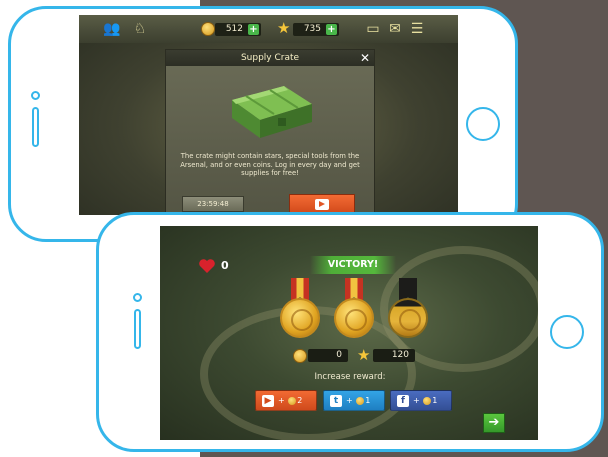 The width and height of the screenshot is (608, 457). I want to click on video-offer-icon: ▭, so click(373, 29).